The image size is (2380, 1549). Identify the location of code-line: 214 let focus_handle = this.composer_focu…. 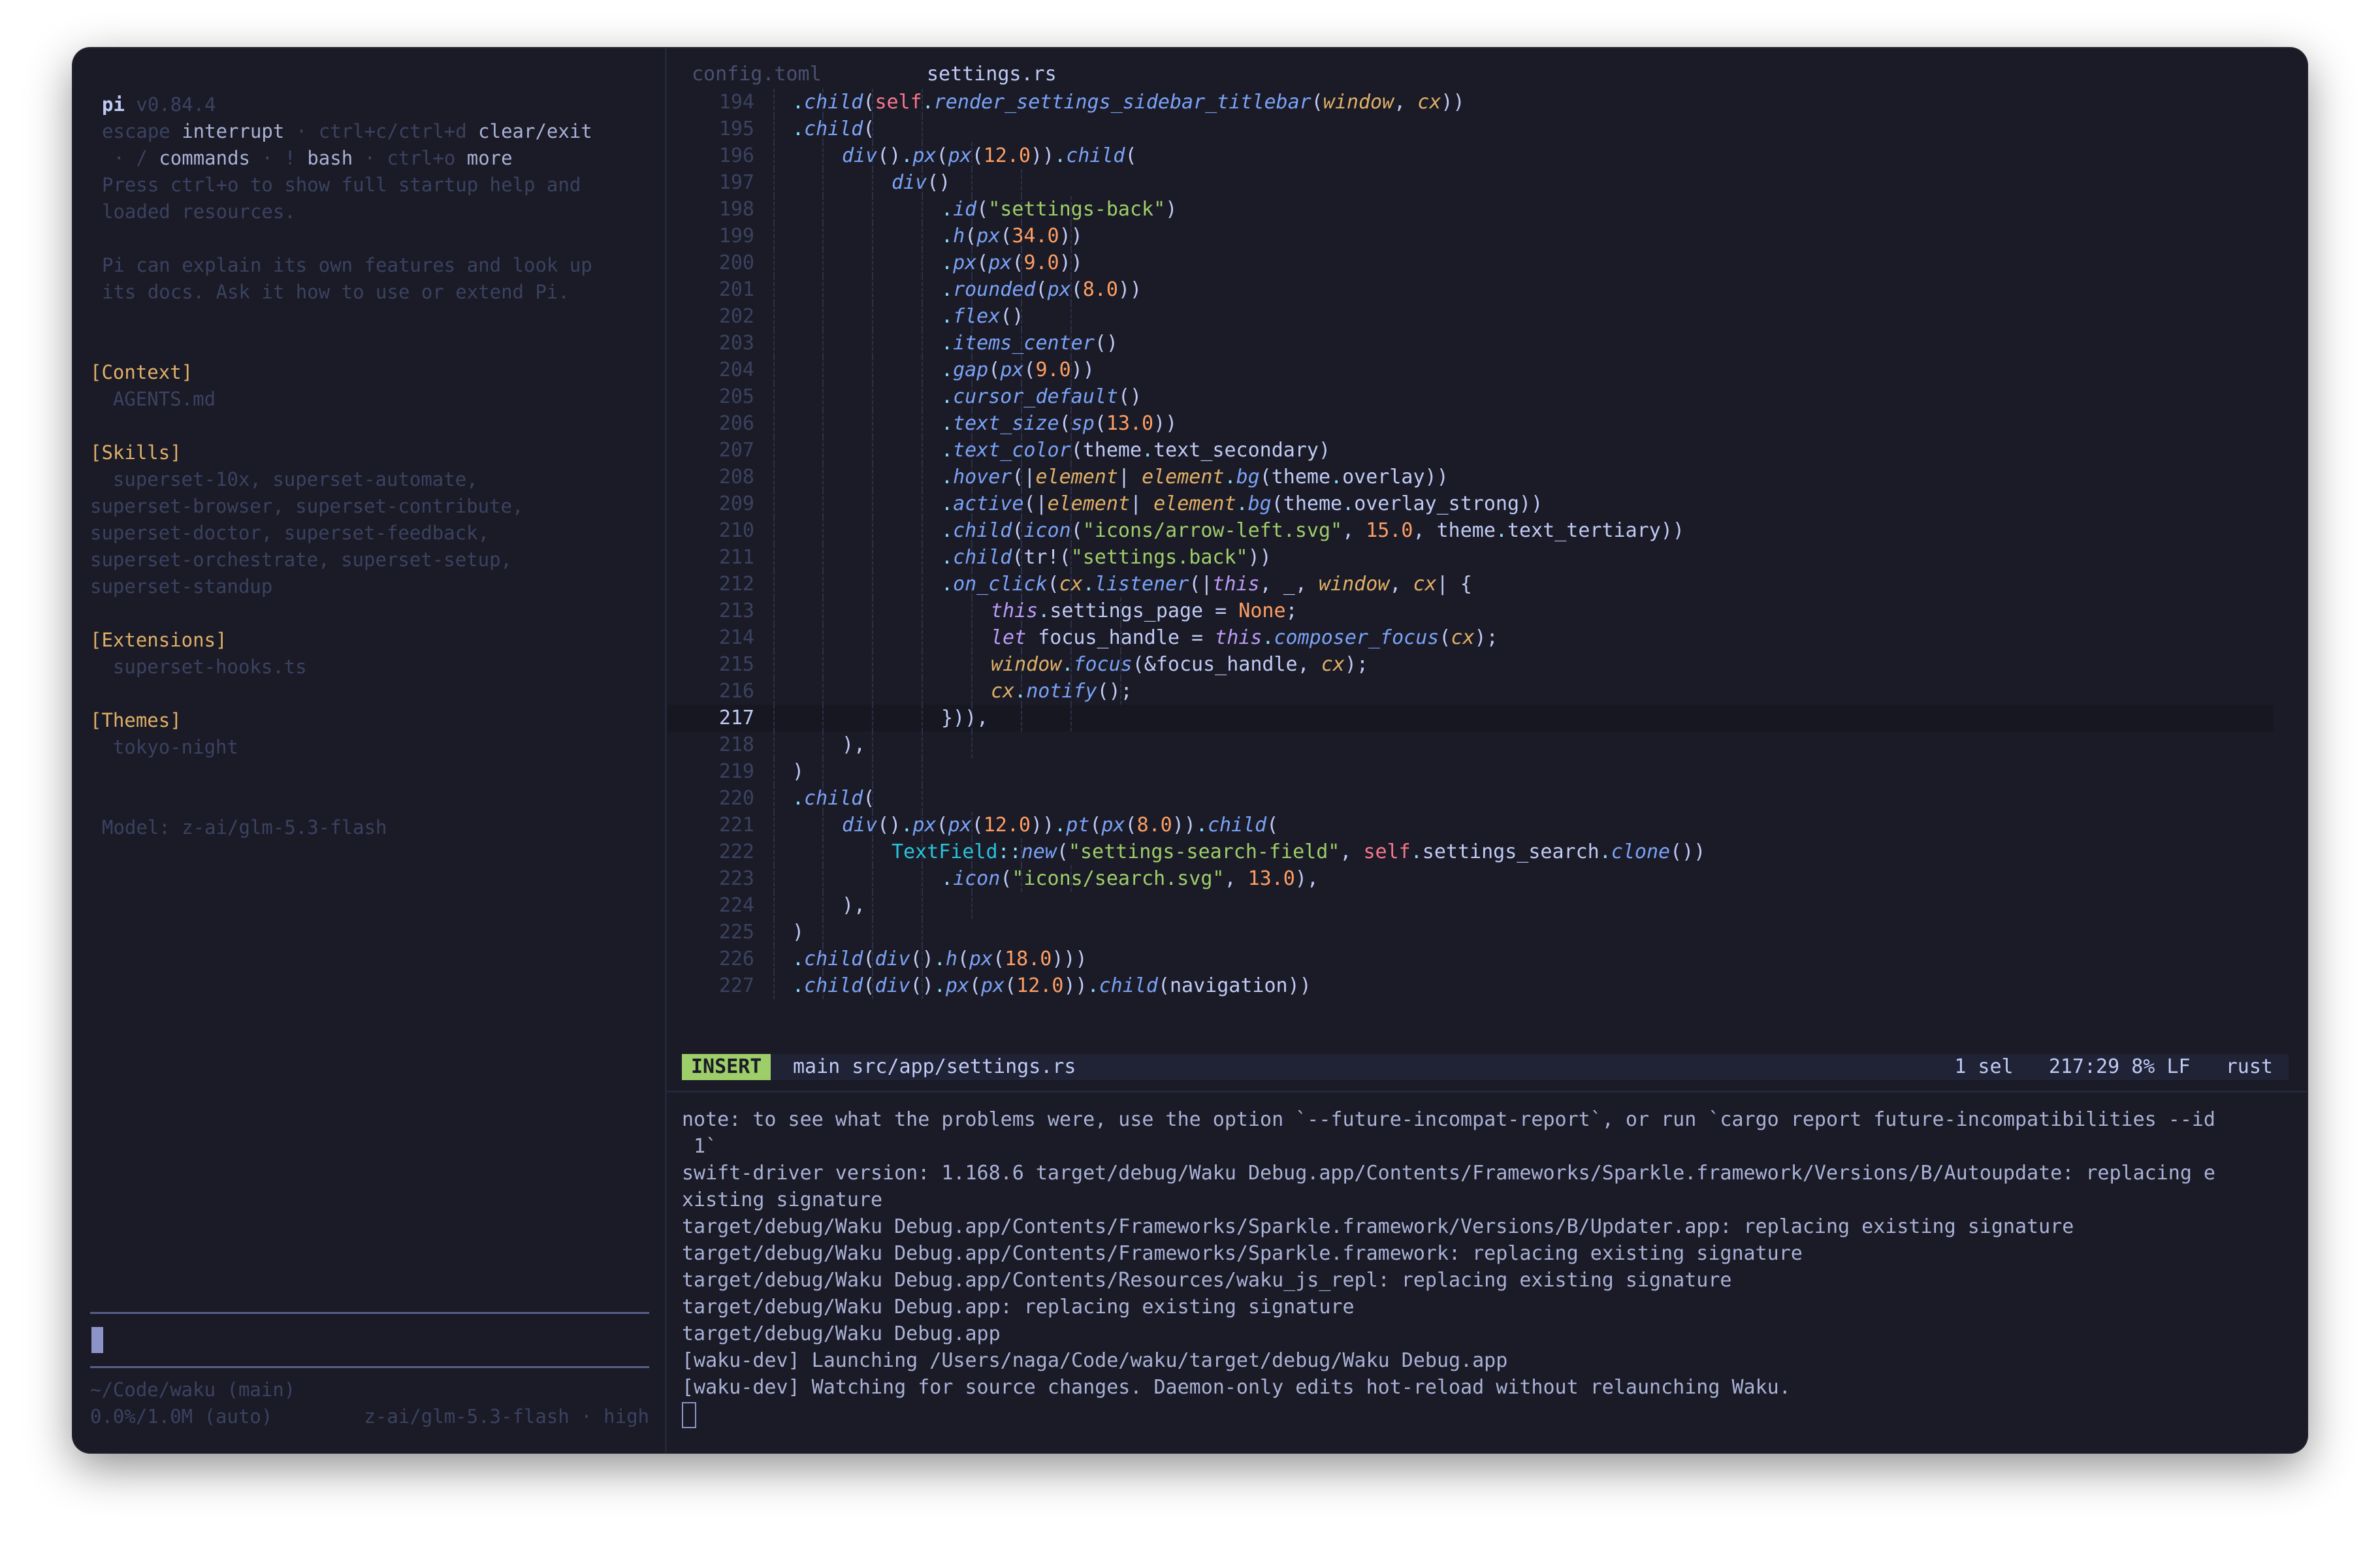
(1470, 638).